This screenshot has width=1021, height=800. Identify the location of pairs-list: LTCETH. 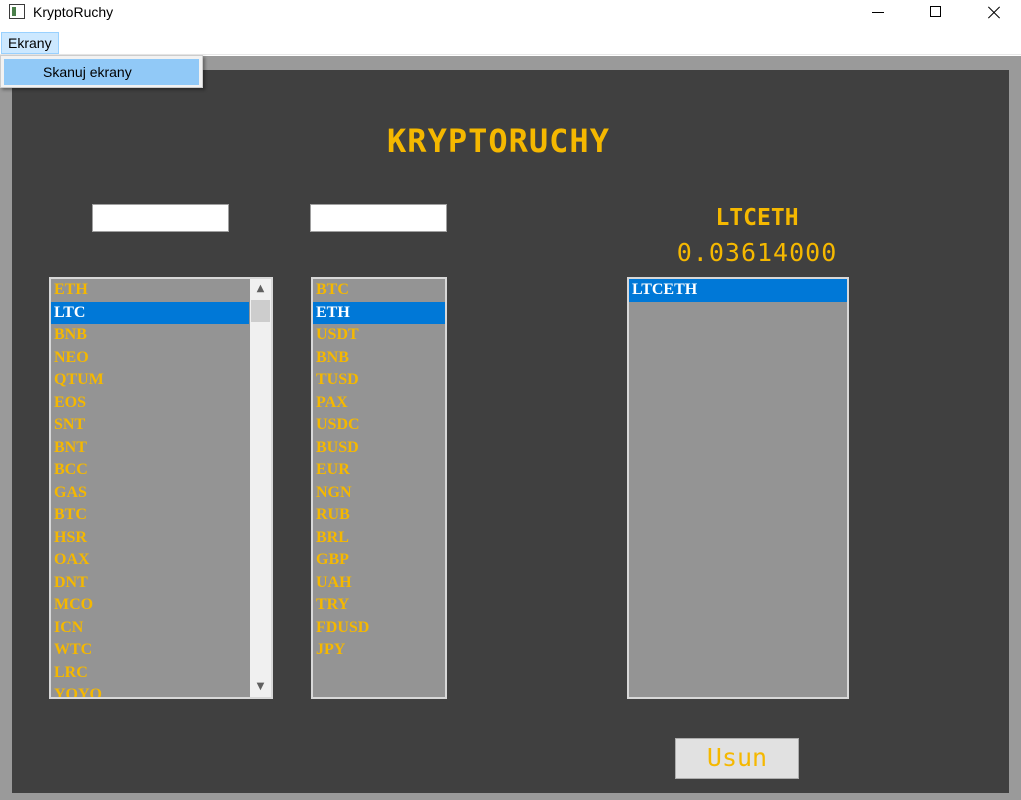
(738, 488).